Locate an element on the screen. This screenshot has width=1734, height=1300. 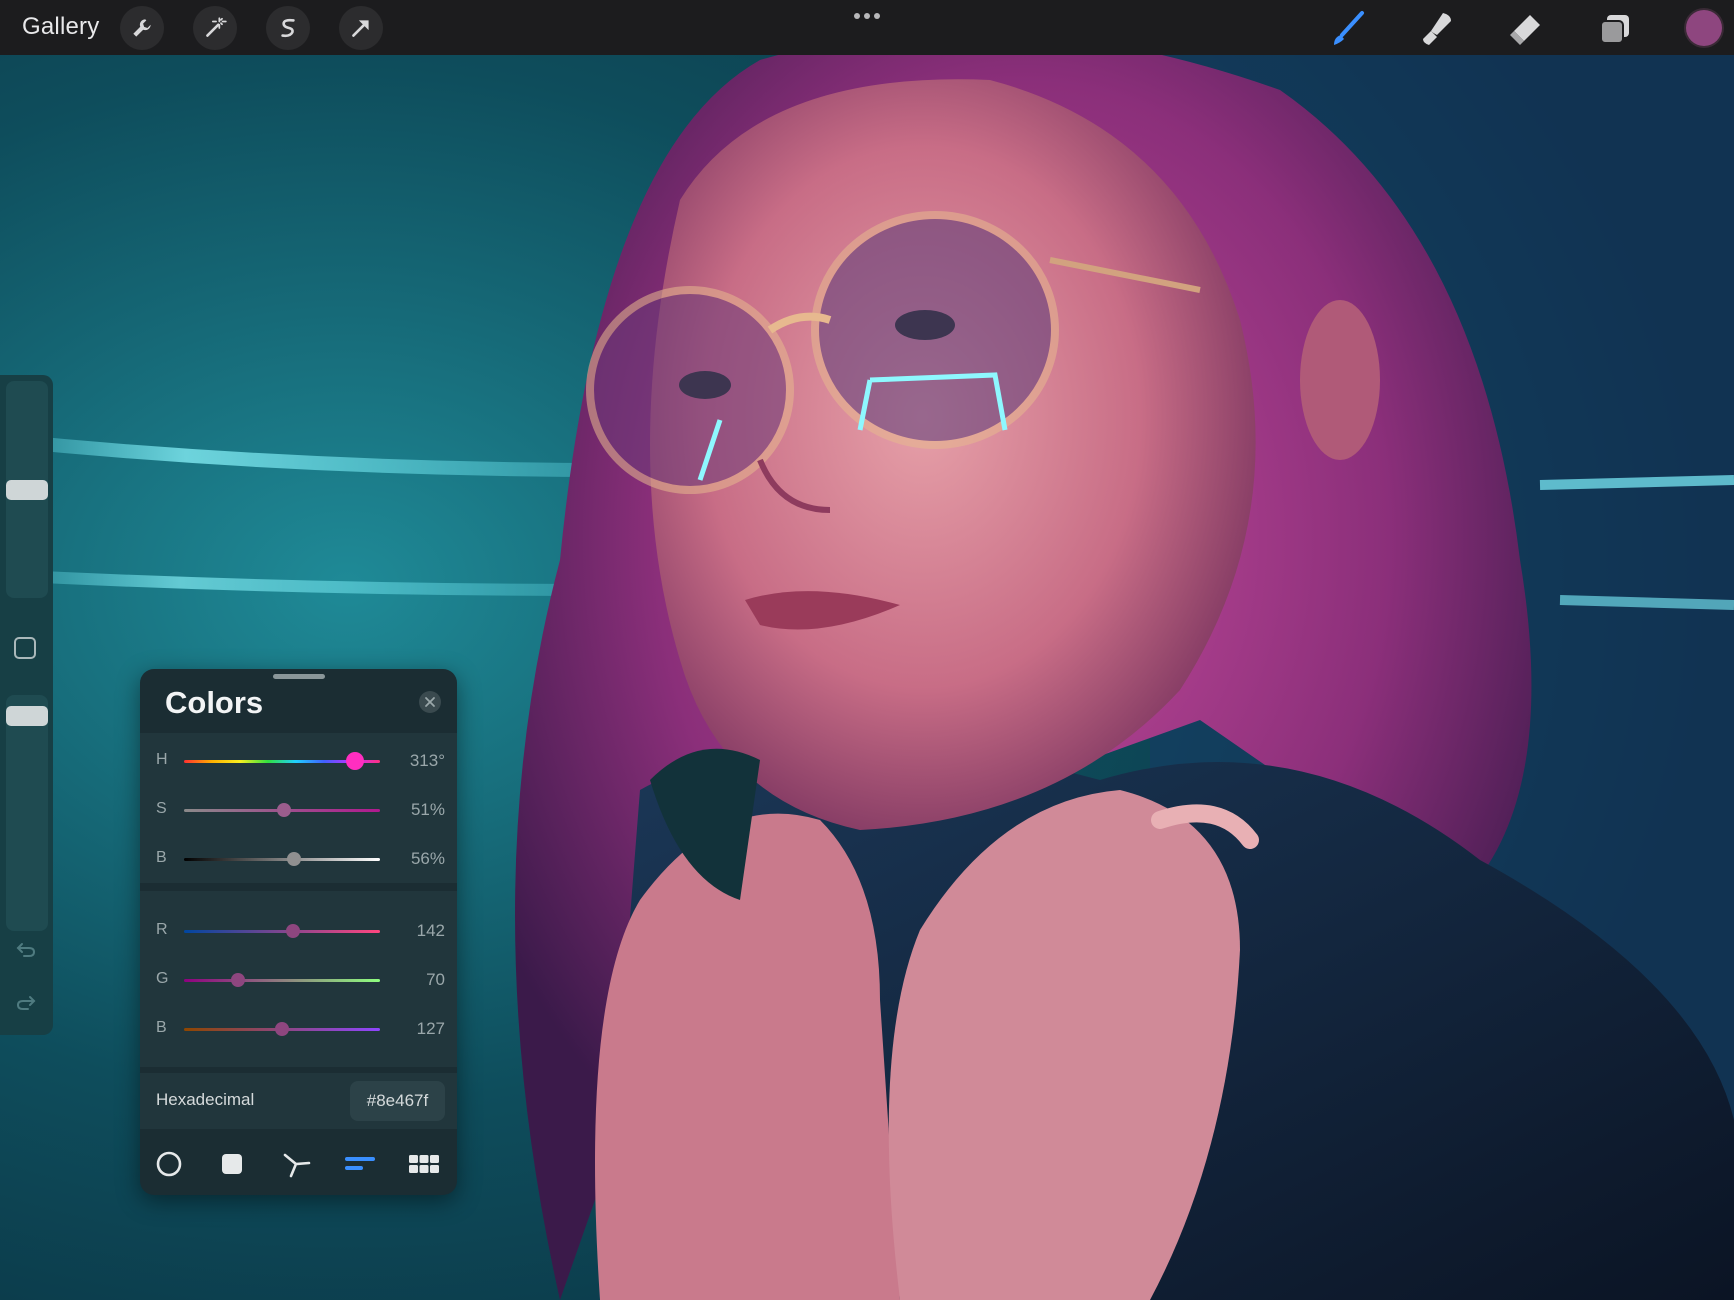
current-color-swatch is located at coordinates (1704, 28).